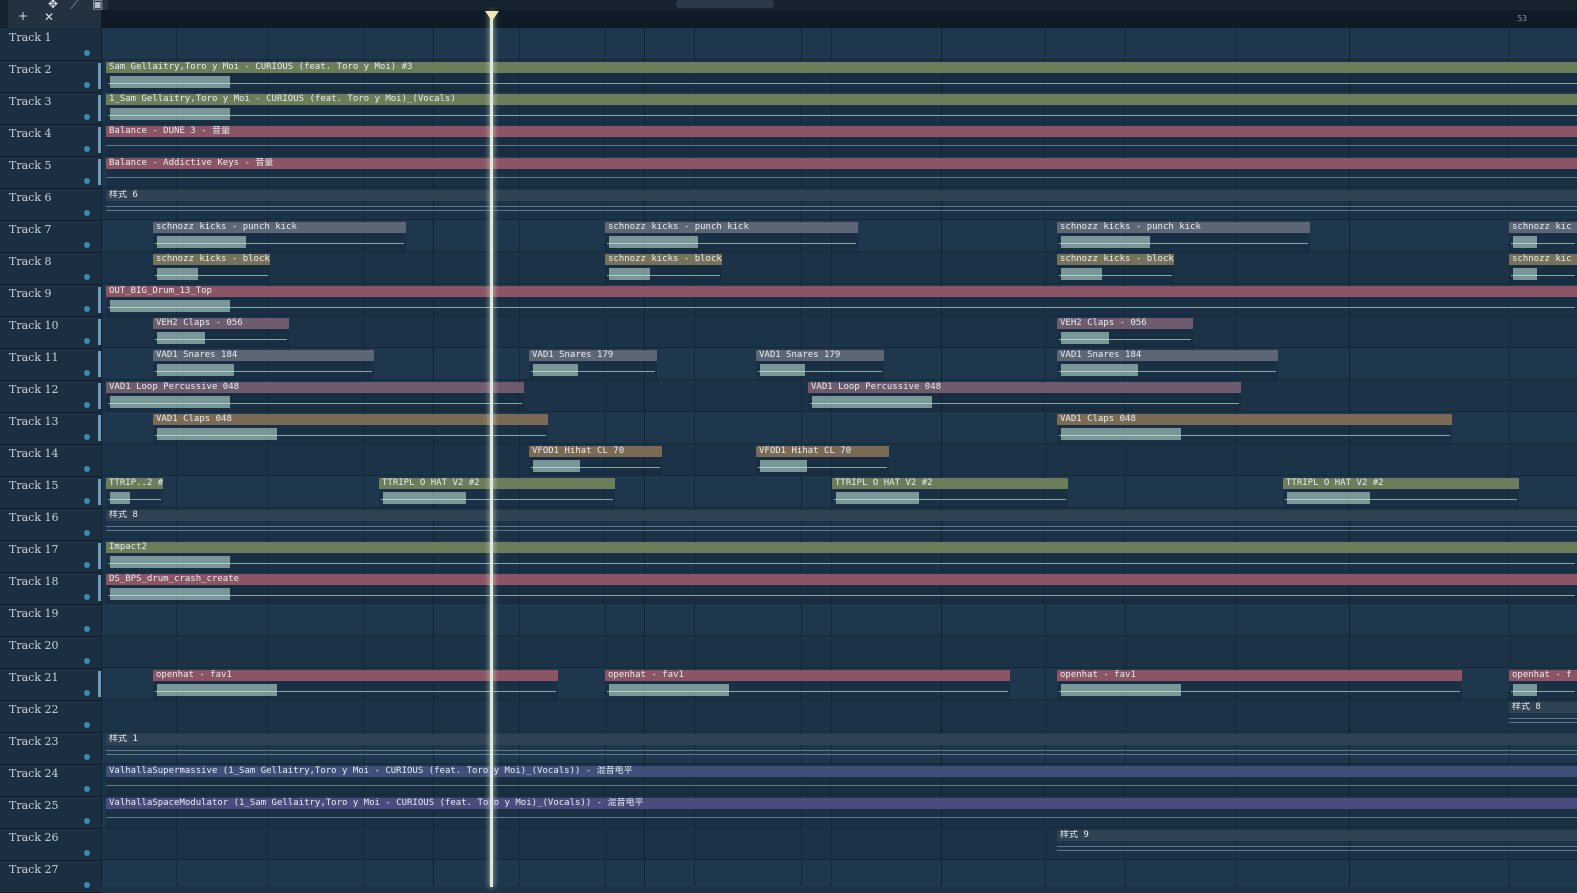 This screenshot has width=1577, height=893. Describe the element at coordinates (52, 397) in the screenshot. I see `track-header: Track 12` at that location.